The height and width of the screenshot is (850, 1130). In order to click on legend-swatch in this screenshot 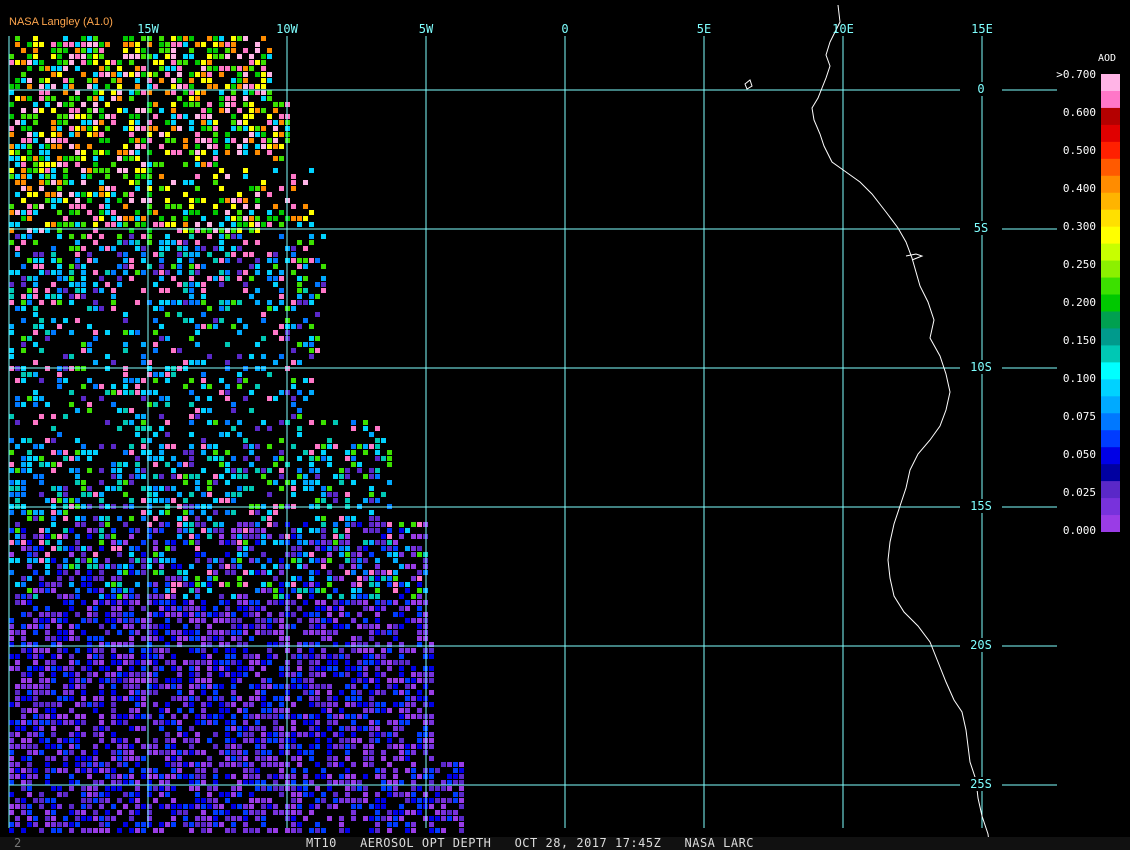, I will do `click(1110, 337)`.